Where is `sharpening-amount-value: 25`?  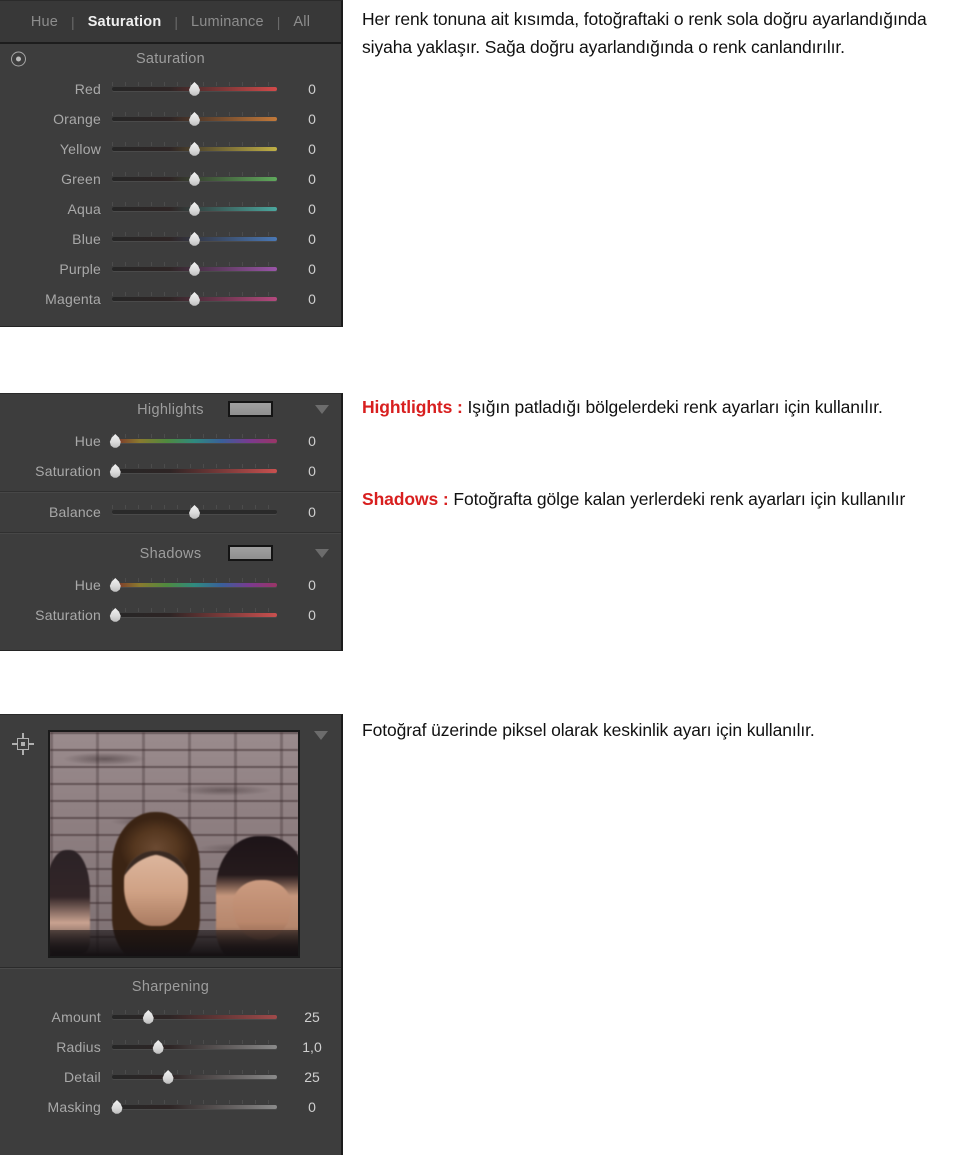 sharpening-amount-value: 25 is located at coordinates (314, 1017).